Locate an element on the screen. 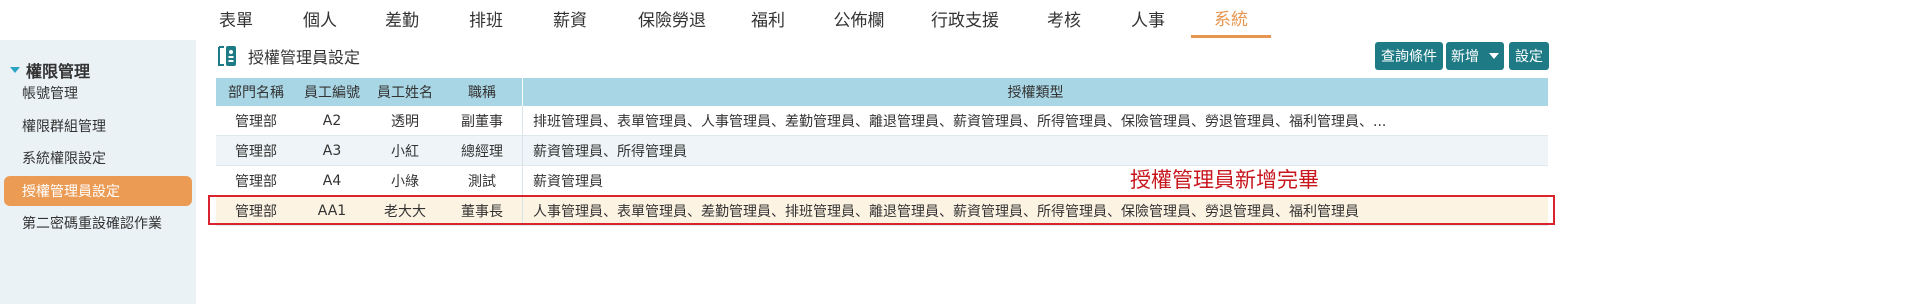 This screenshot has width=1919, height=304. cell-authorization-type: 薪資管理員、所得管理員 is located at coordinates (1035, 151).